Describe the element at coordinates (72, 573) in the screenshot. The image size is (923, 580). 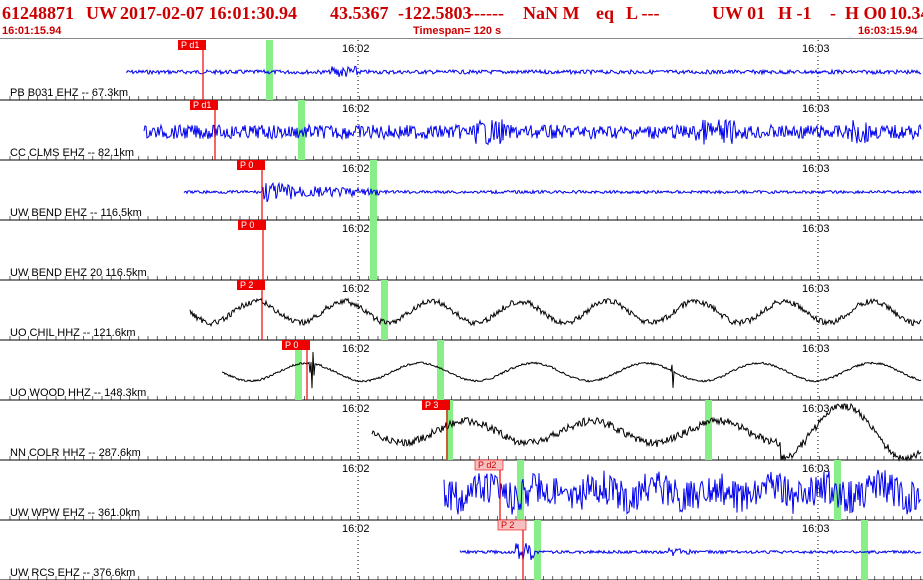
I see `channel-label: UW RCS EHZ -- 376.6km` at that location.